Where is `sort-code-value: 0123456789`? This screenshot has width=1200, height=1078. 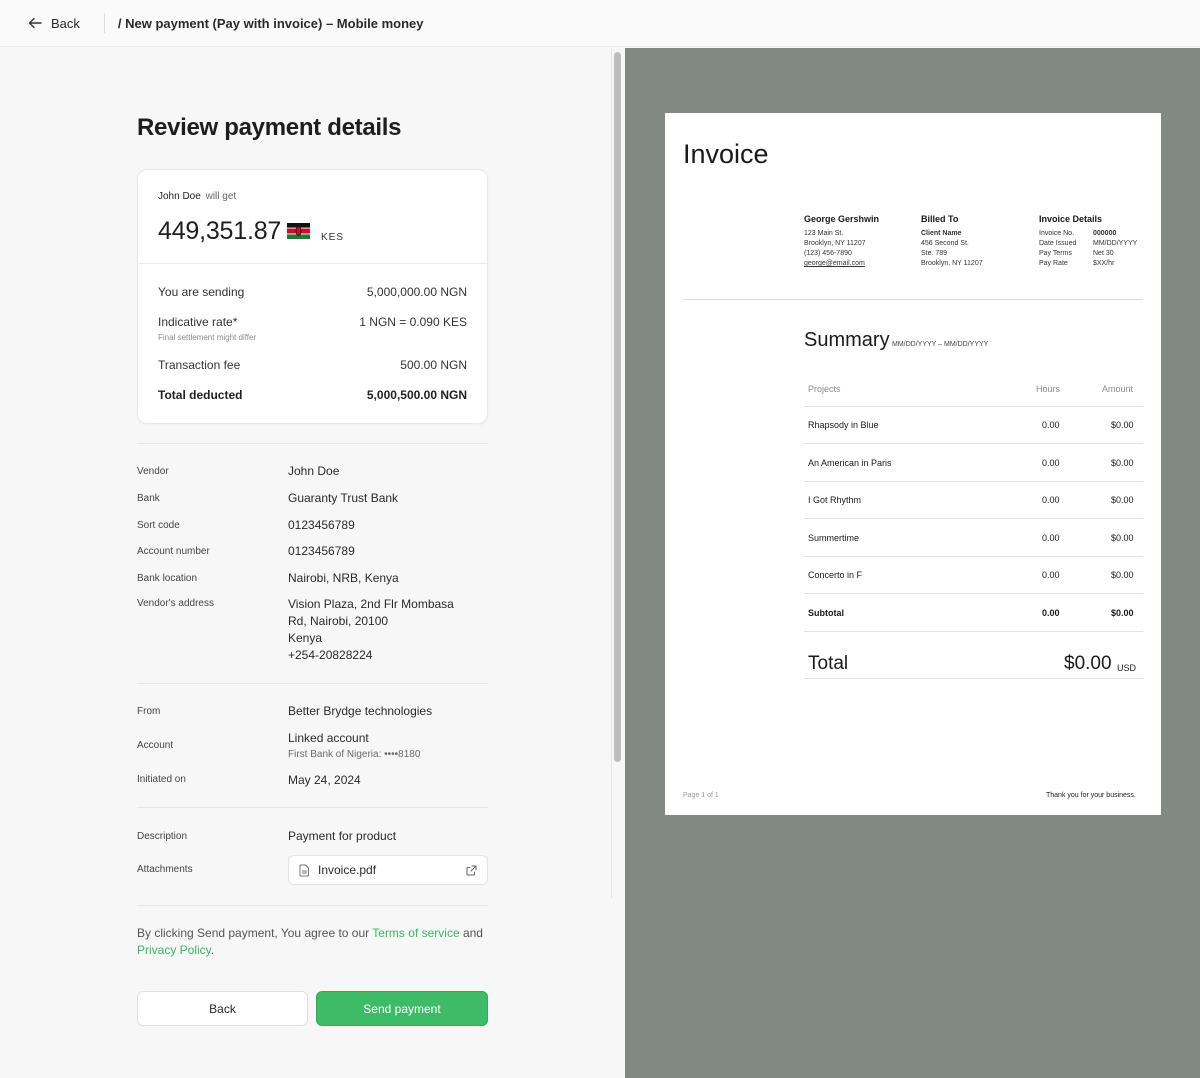 sort-code-value: 0123456789 is located at coordinates (321, 525).